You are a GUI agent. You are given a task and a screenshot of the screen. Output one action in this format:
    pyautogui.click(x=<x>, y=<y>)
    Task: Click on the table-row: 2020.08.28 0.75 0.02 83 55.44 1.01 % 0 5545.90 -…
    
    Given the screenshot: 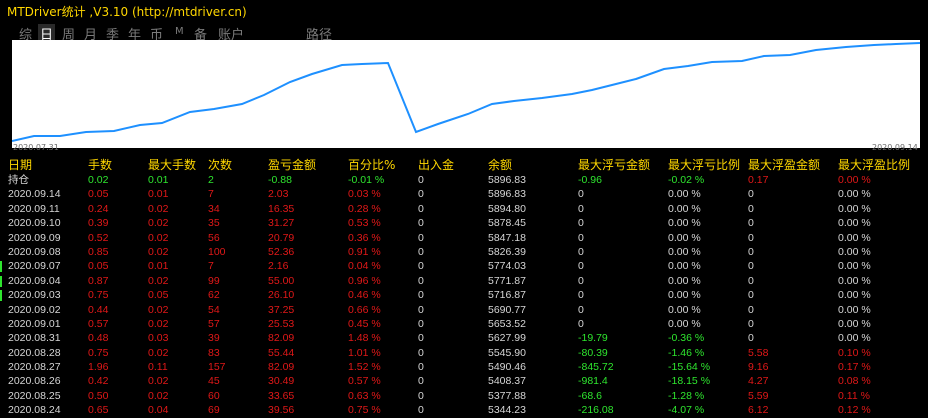 What is the action you would take?
    pyautogui.click(x=464, y=353)
    